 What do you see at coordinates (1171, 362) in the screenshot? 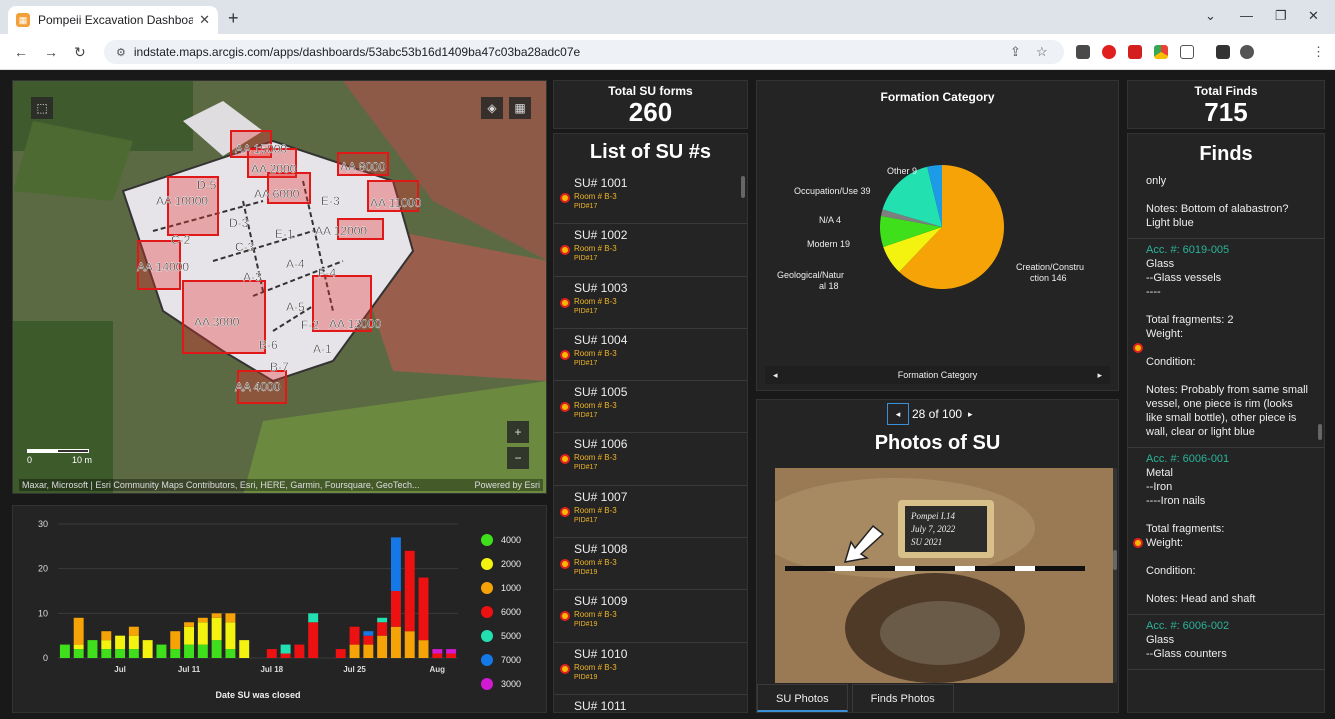
I see `find-detail: Condition:` at bounding box center [1171, 362].